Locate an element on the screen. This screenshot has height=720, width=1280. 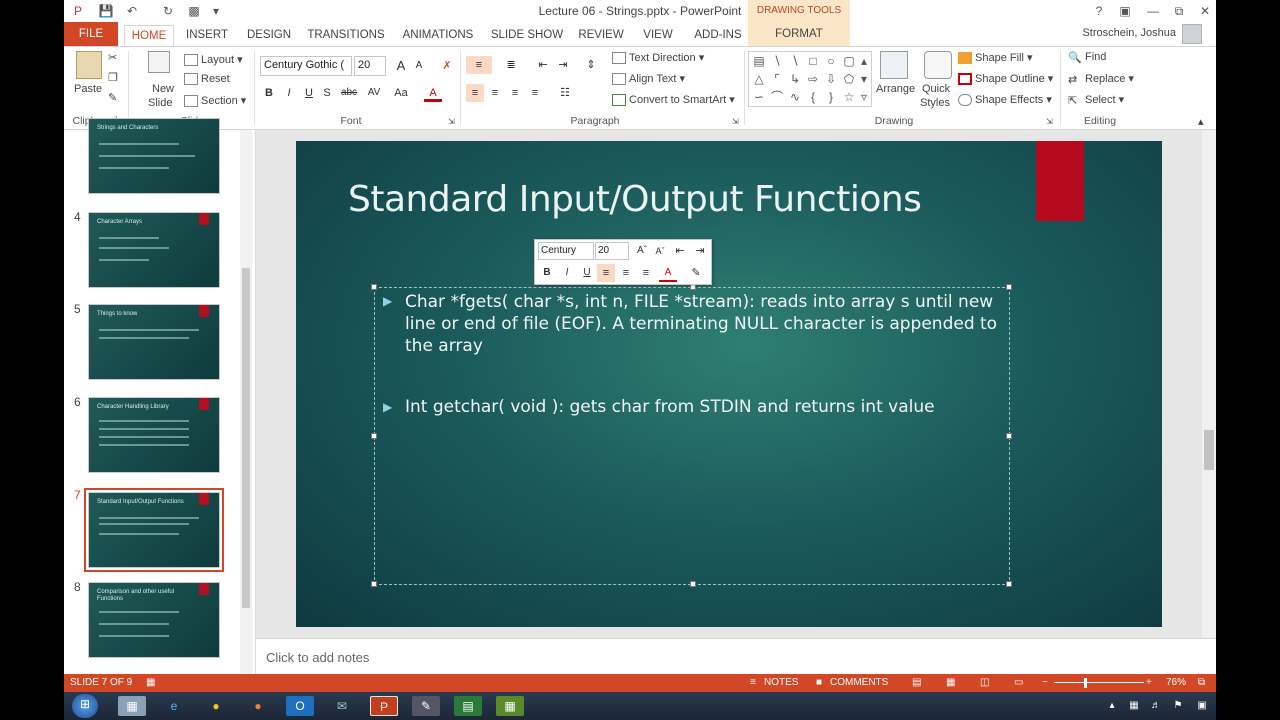
font-family-combo: Century Gothic ( is located at coordinates (306, 66).